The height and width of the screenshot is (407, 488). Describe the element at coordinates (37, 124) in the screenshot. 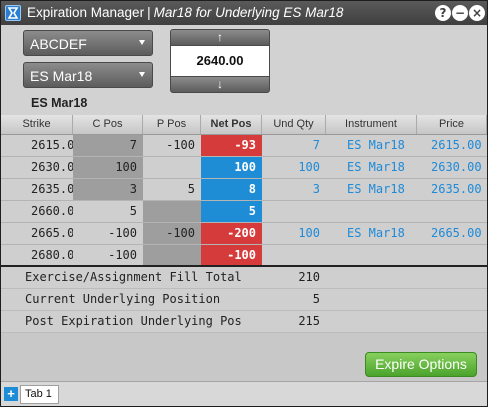

I see `header-strike: Strike` at that location.